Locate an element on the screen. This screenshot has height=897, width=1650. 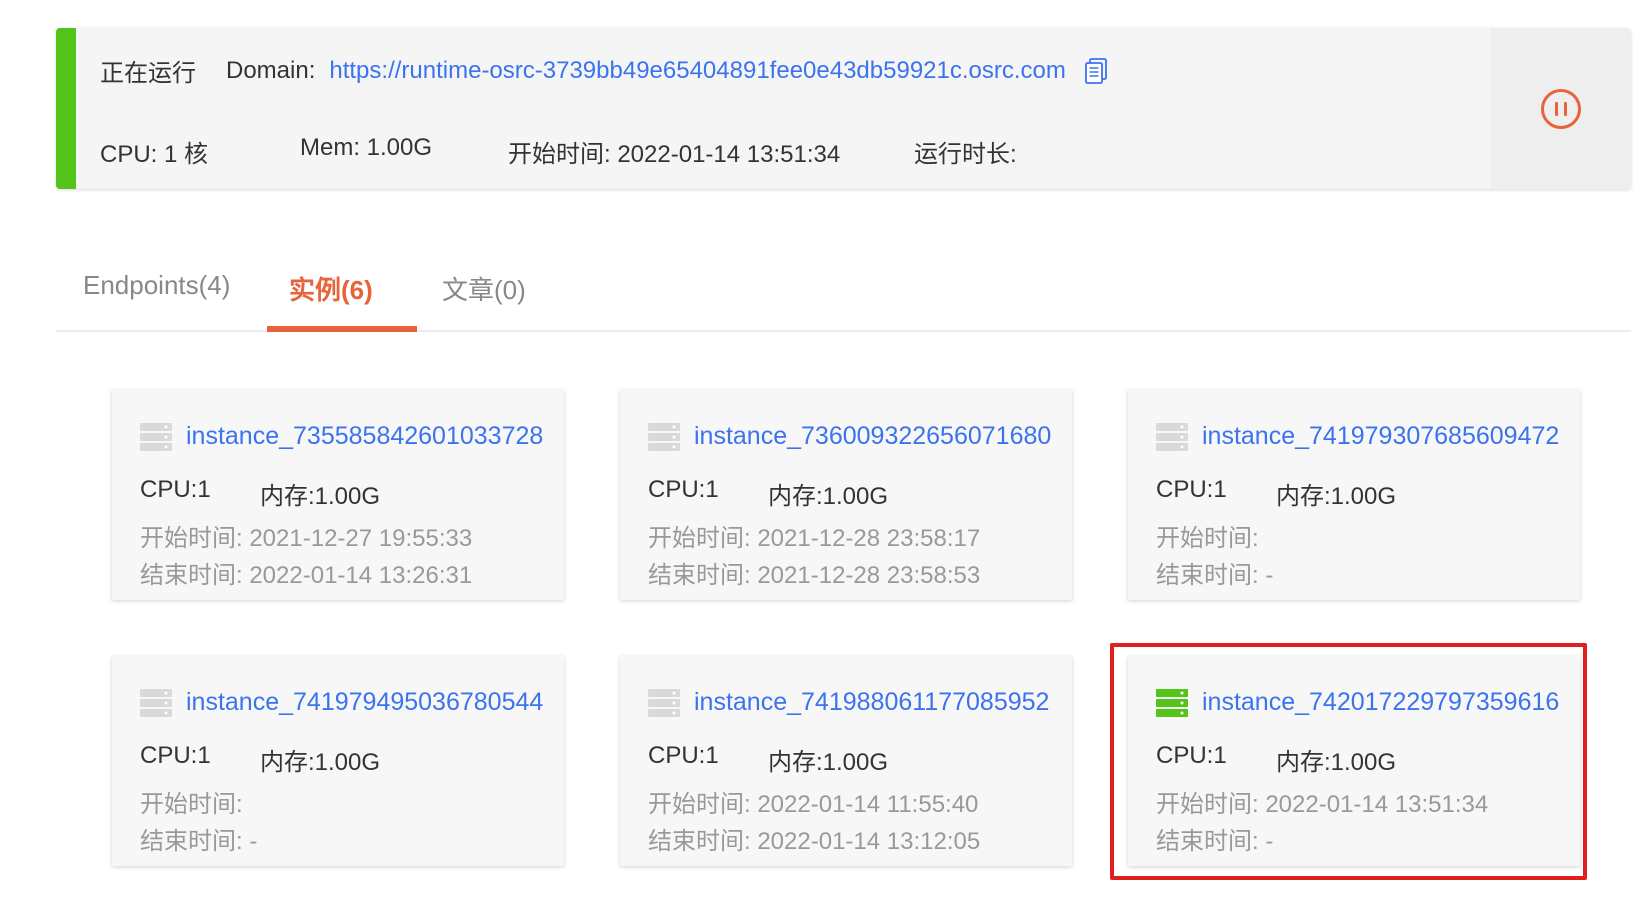
domain-label: Domain: is located at coordinates (271, 70).